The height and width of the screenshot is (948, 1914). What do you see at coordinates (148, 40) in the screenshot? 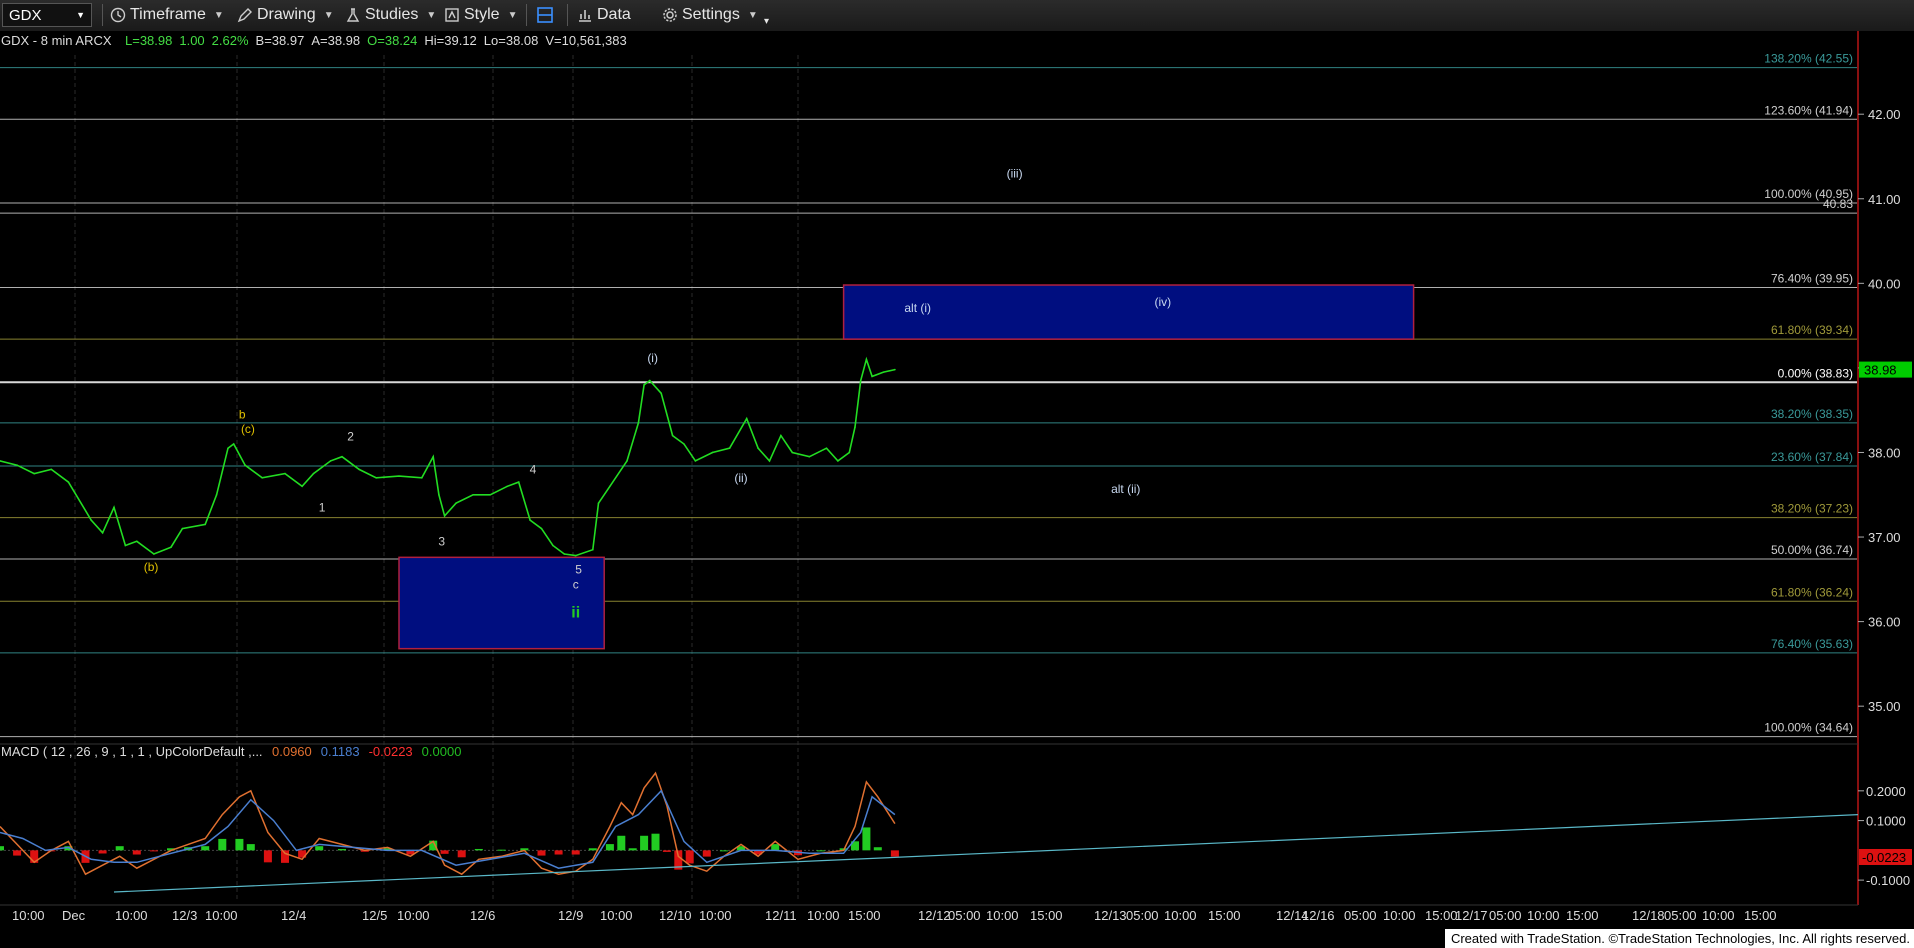
I see `quote-field: L=38.98` at bounding box center [148, 40].